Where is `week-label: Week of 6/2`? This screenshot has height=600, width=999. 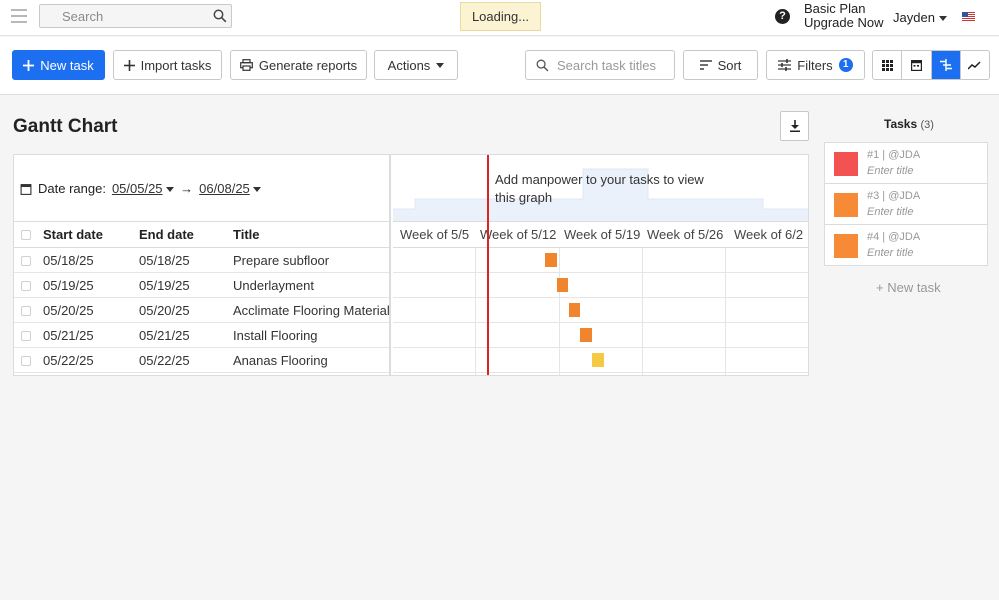
week-label: Week of 6/2 is located at coordinates (769, 234).